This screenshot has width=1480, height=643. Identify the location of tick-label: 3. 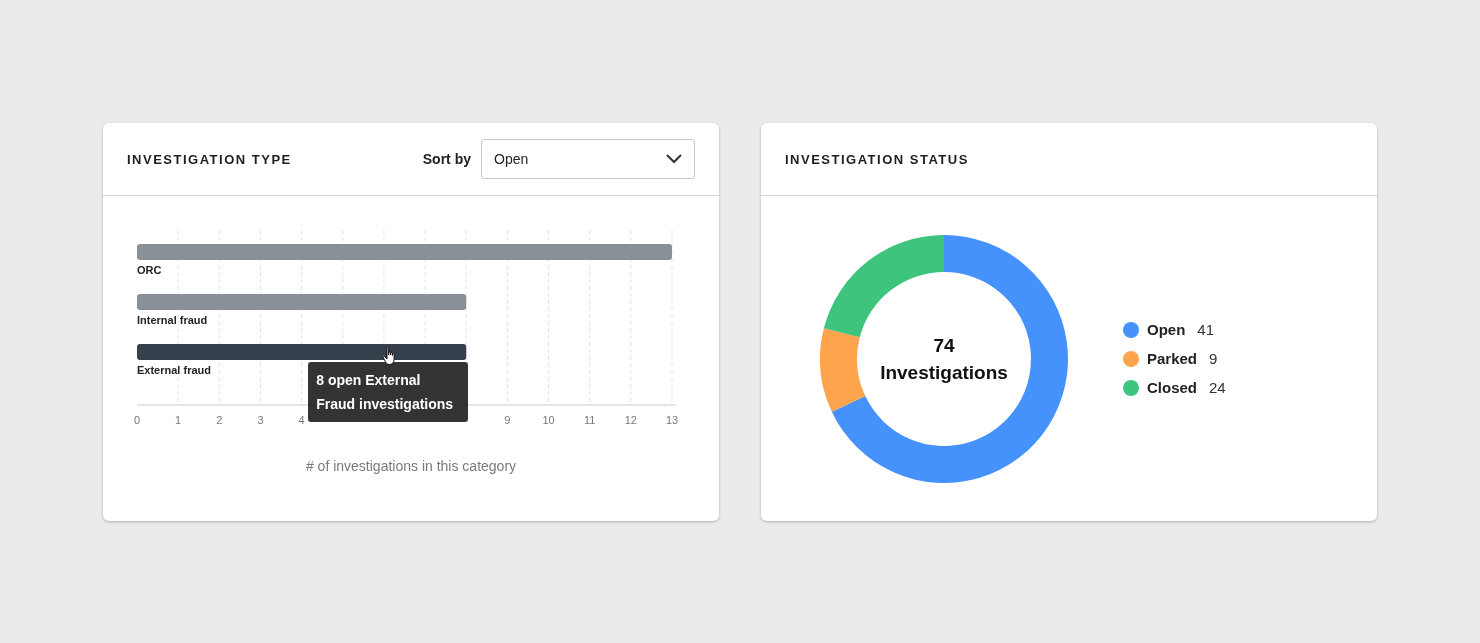
(260, 420).